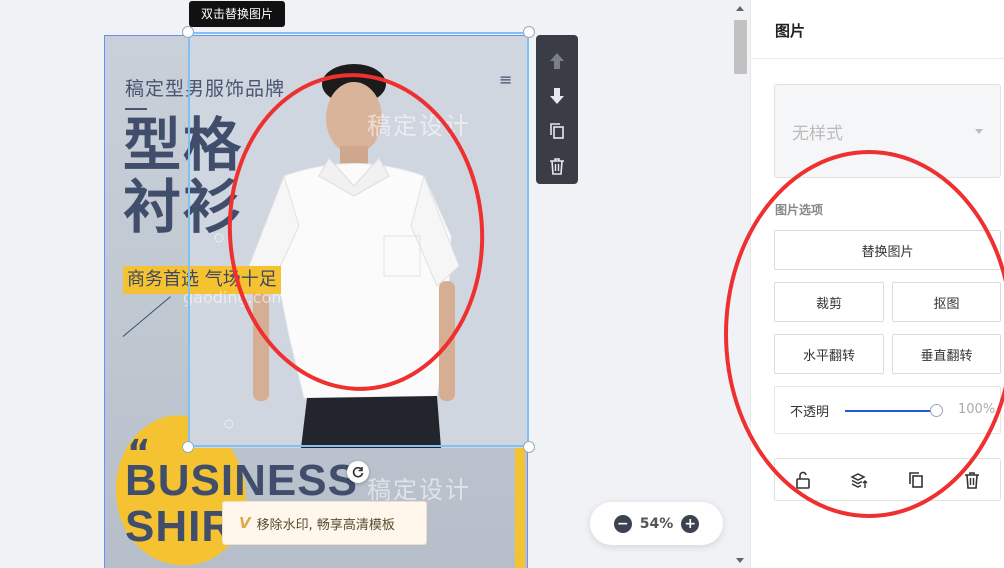  Describe the element at coordinates (946, 302) in the screenshot. I see `cutout-button: 抠图` at that location.